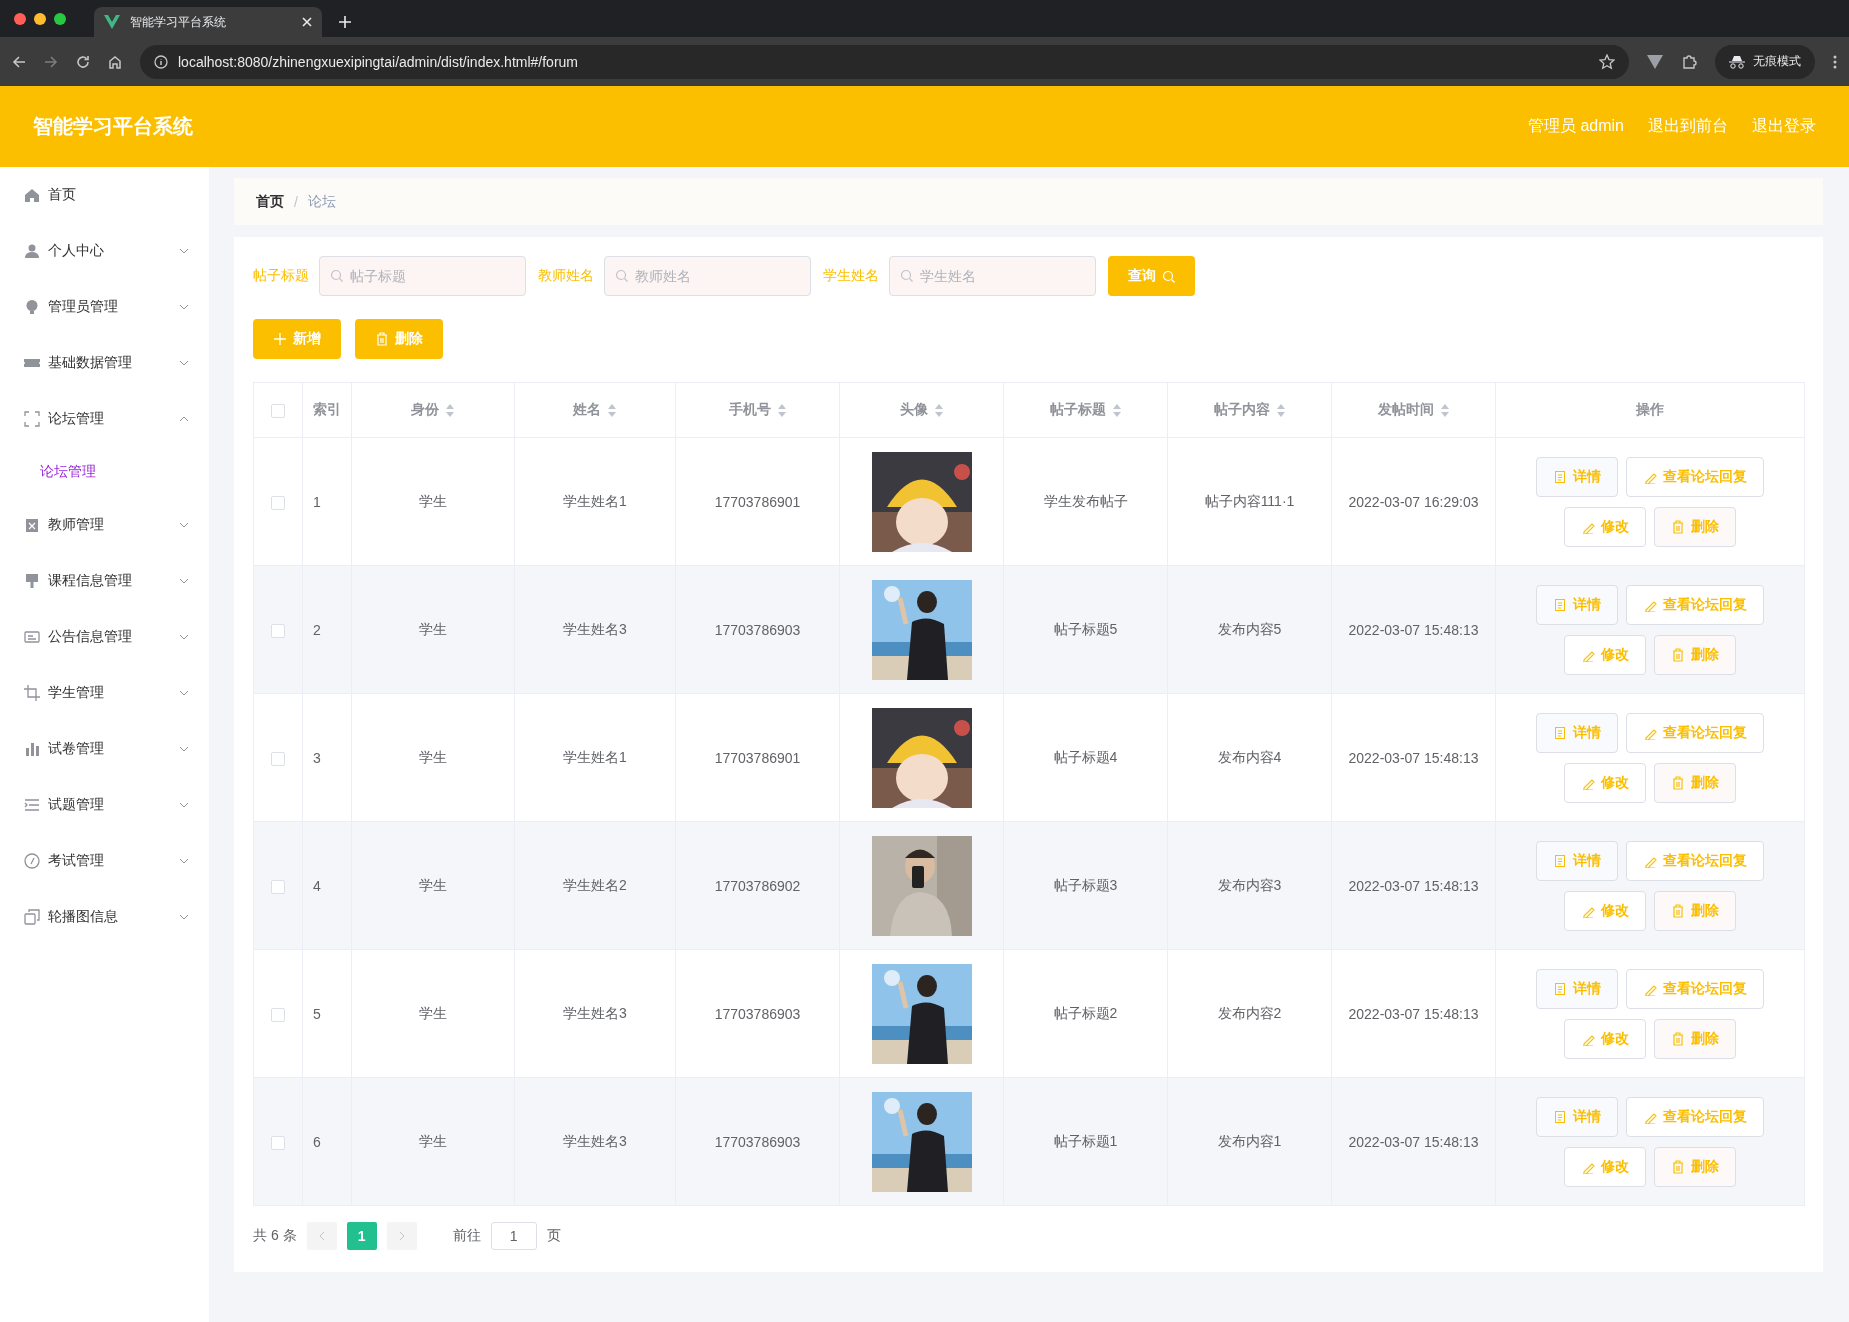  What do you see at coordinates (1688, 126) in the screenshot?
I see `header-link: 退出到前台` at bounding box center [1688, 126].